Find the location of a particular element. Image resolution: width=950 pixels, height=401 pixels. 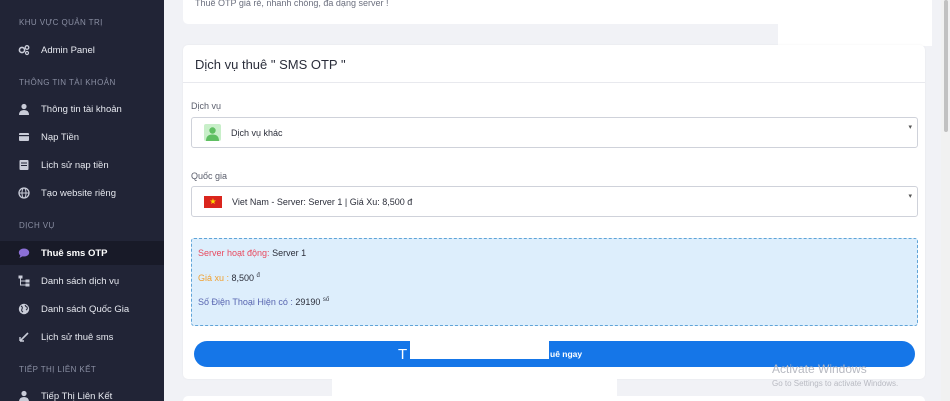

sidebar-item-label: Tạo website riêng is located at coordinates (78, 193).